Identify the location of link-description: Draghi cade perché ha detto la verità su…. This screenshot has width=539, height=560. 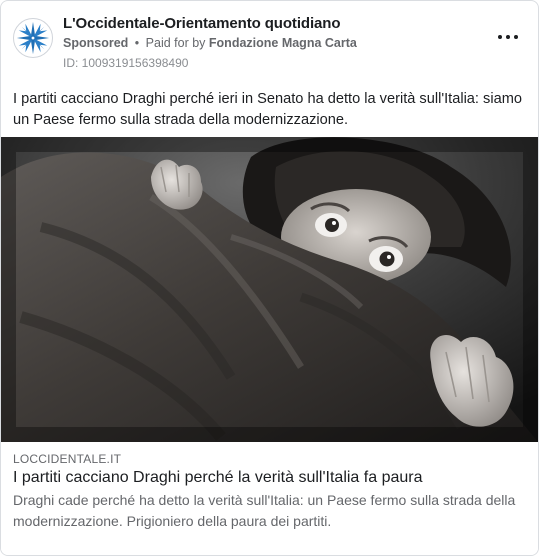
(264, 510).